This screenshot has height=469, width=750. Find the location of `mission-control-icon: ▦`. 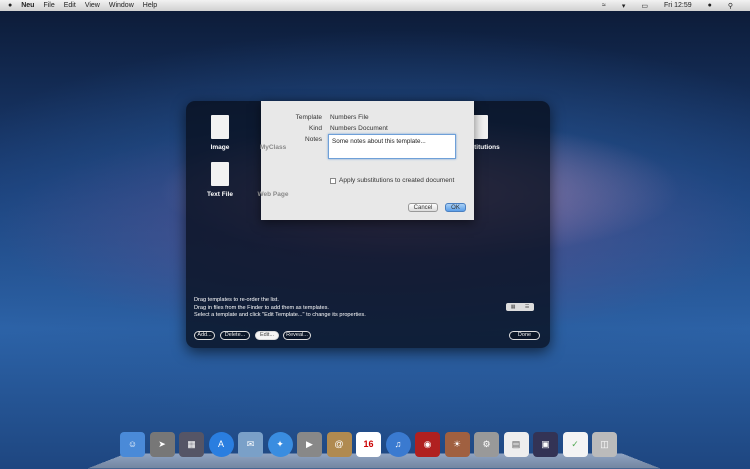

mission-control-icon: ▦ is located at coordinates (191, 444).